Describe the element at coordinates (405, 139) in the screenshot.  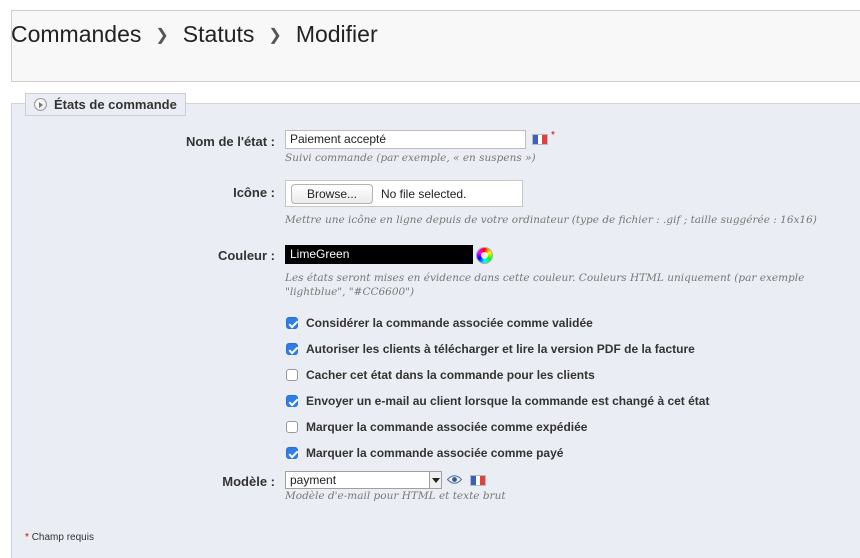
I see `state-name-input: Paiement accepté` at that location.